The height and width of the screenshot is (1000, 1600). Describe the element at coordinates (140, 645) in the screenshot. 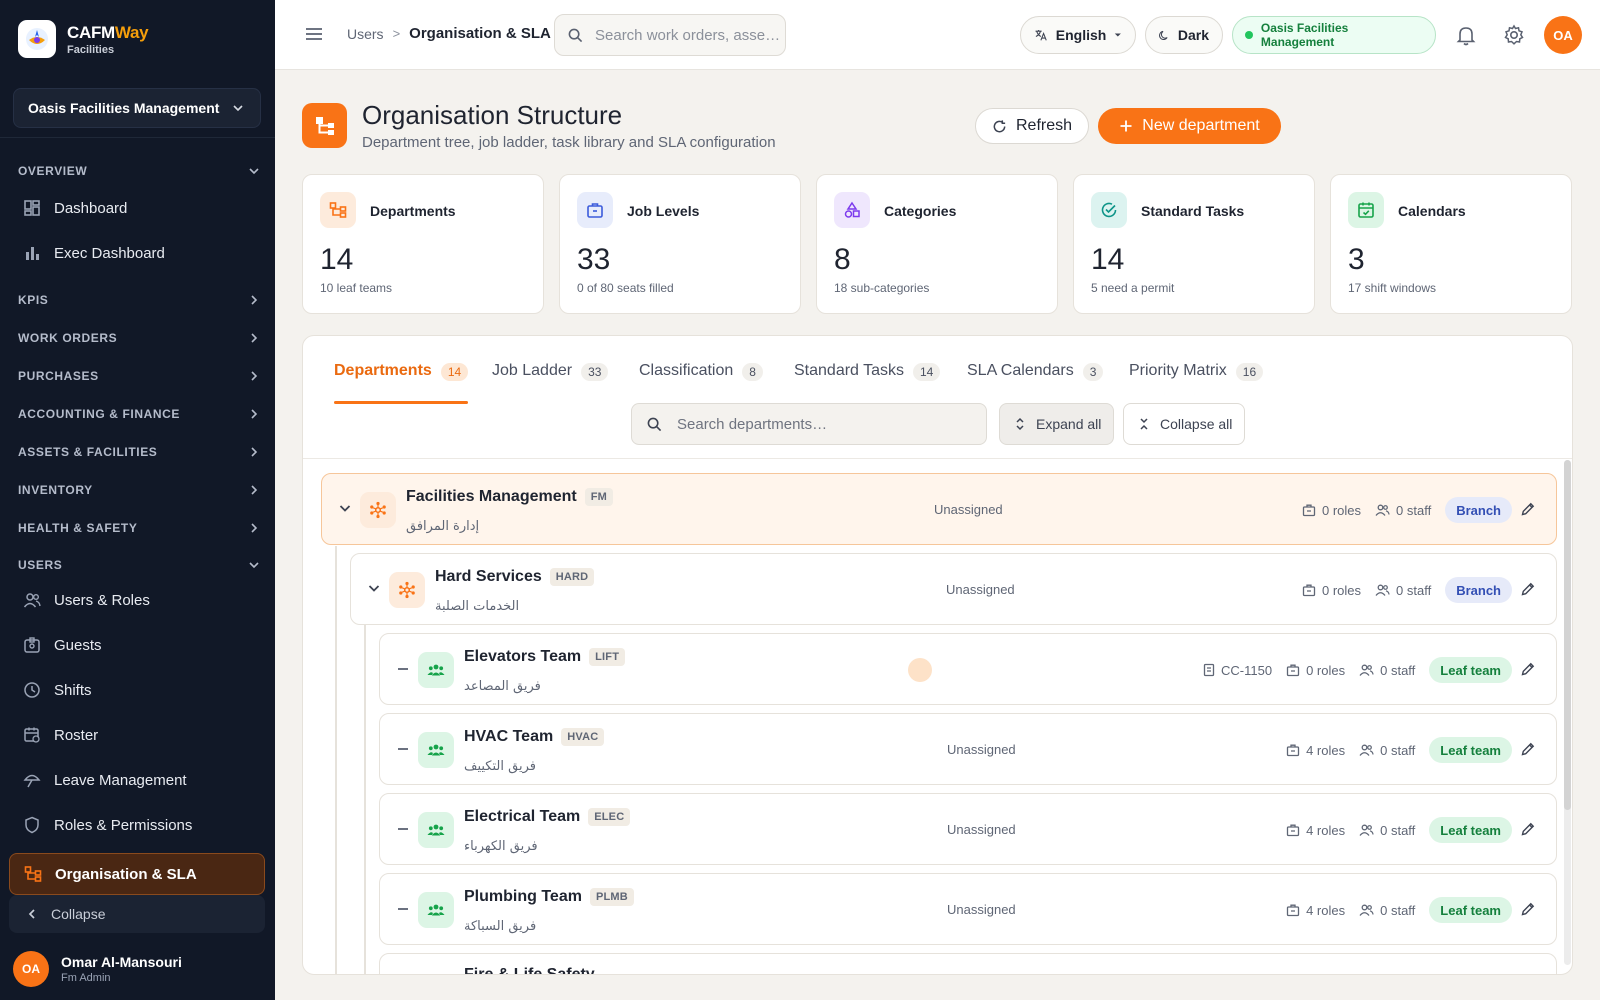

I see `sidebar-item-guests: Guests` at that location.